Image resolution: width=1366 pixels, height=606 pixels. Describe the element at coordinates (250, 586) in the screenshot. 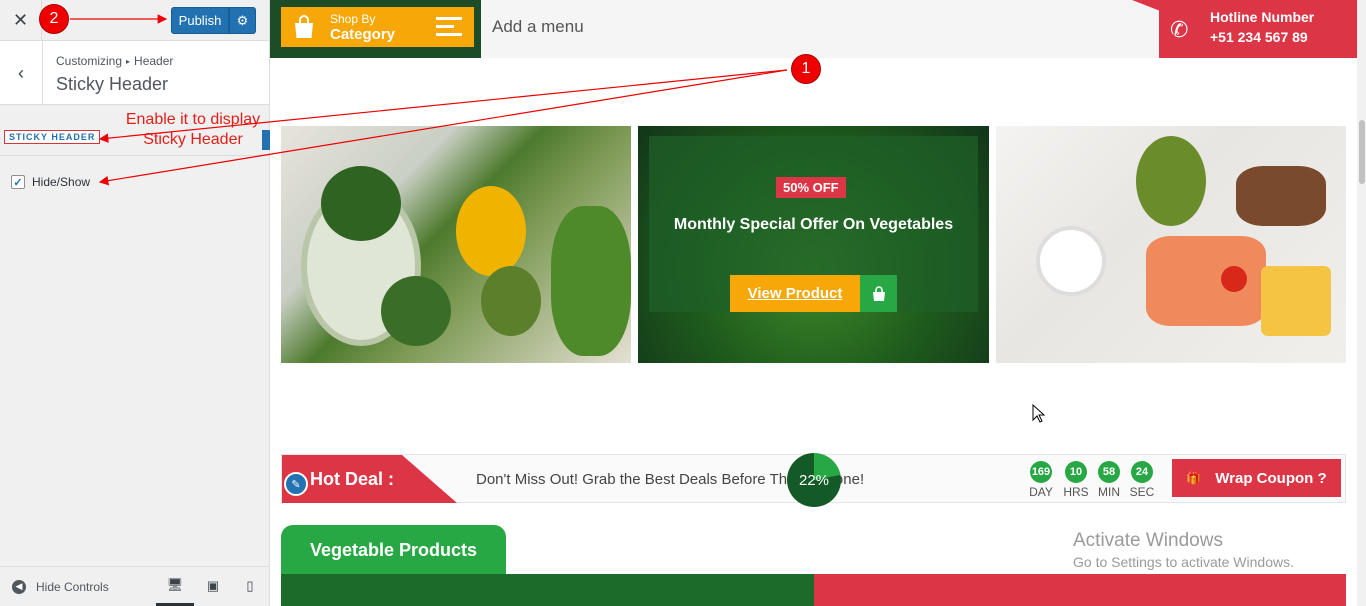

I see `mobile-preview-icon: ▯` at that location.